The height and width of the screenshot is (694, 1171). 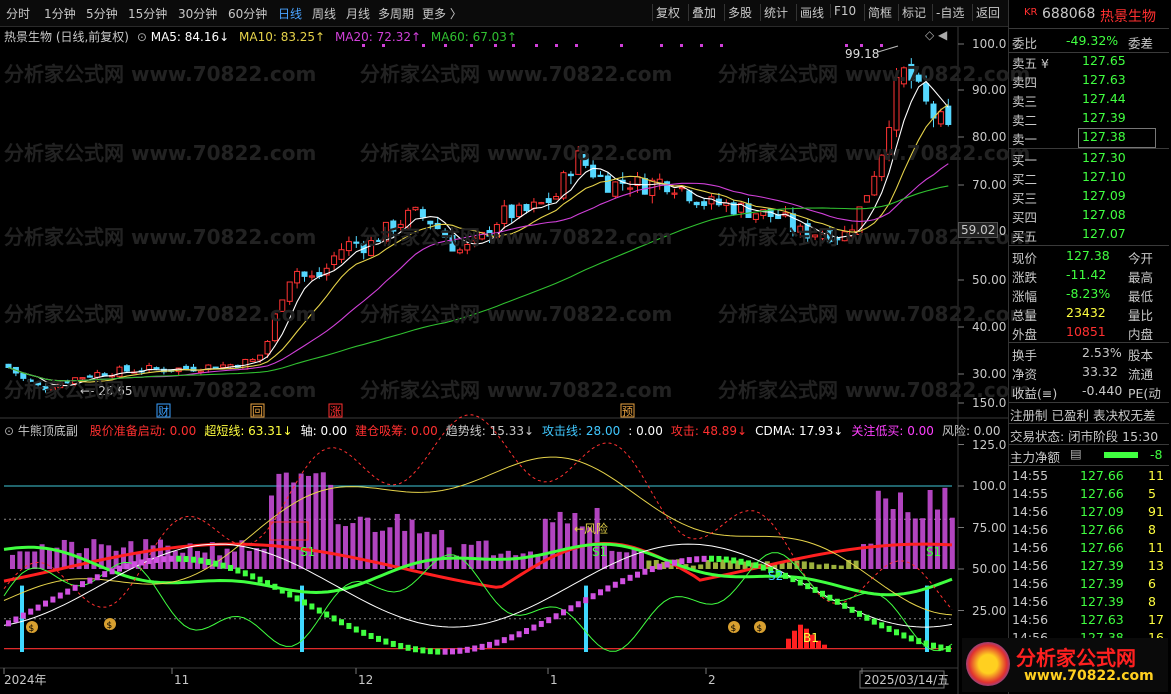 What do you see at coordinates (775, 12) in the screenshot?
I see `toolbar-button-3: 统计` at bounding box center [775, 12].